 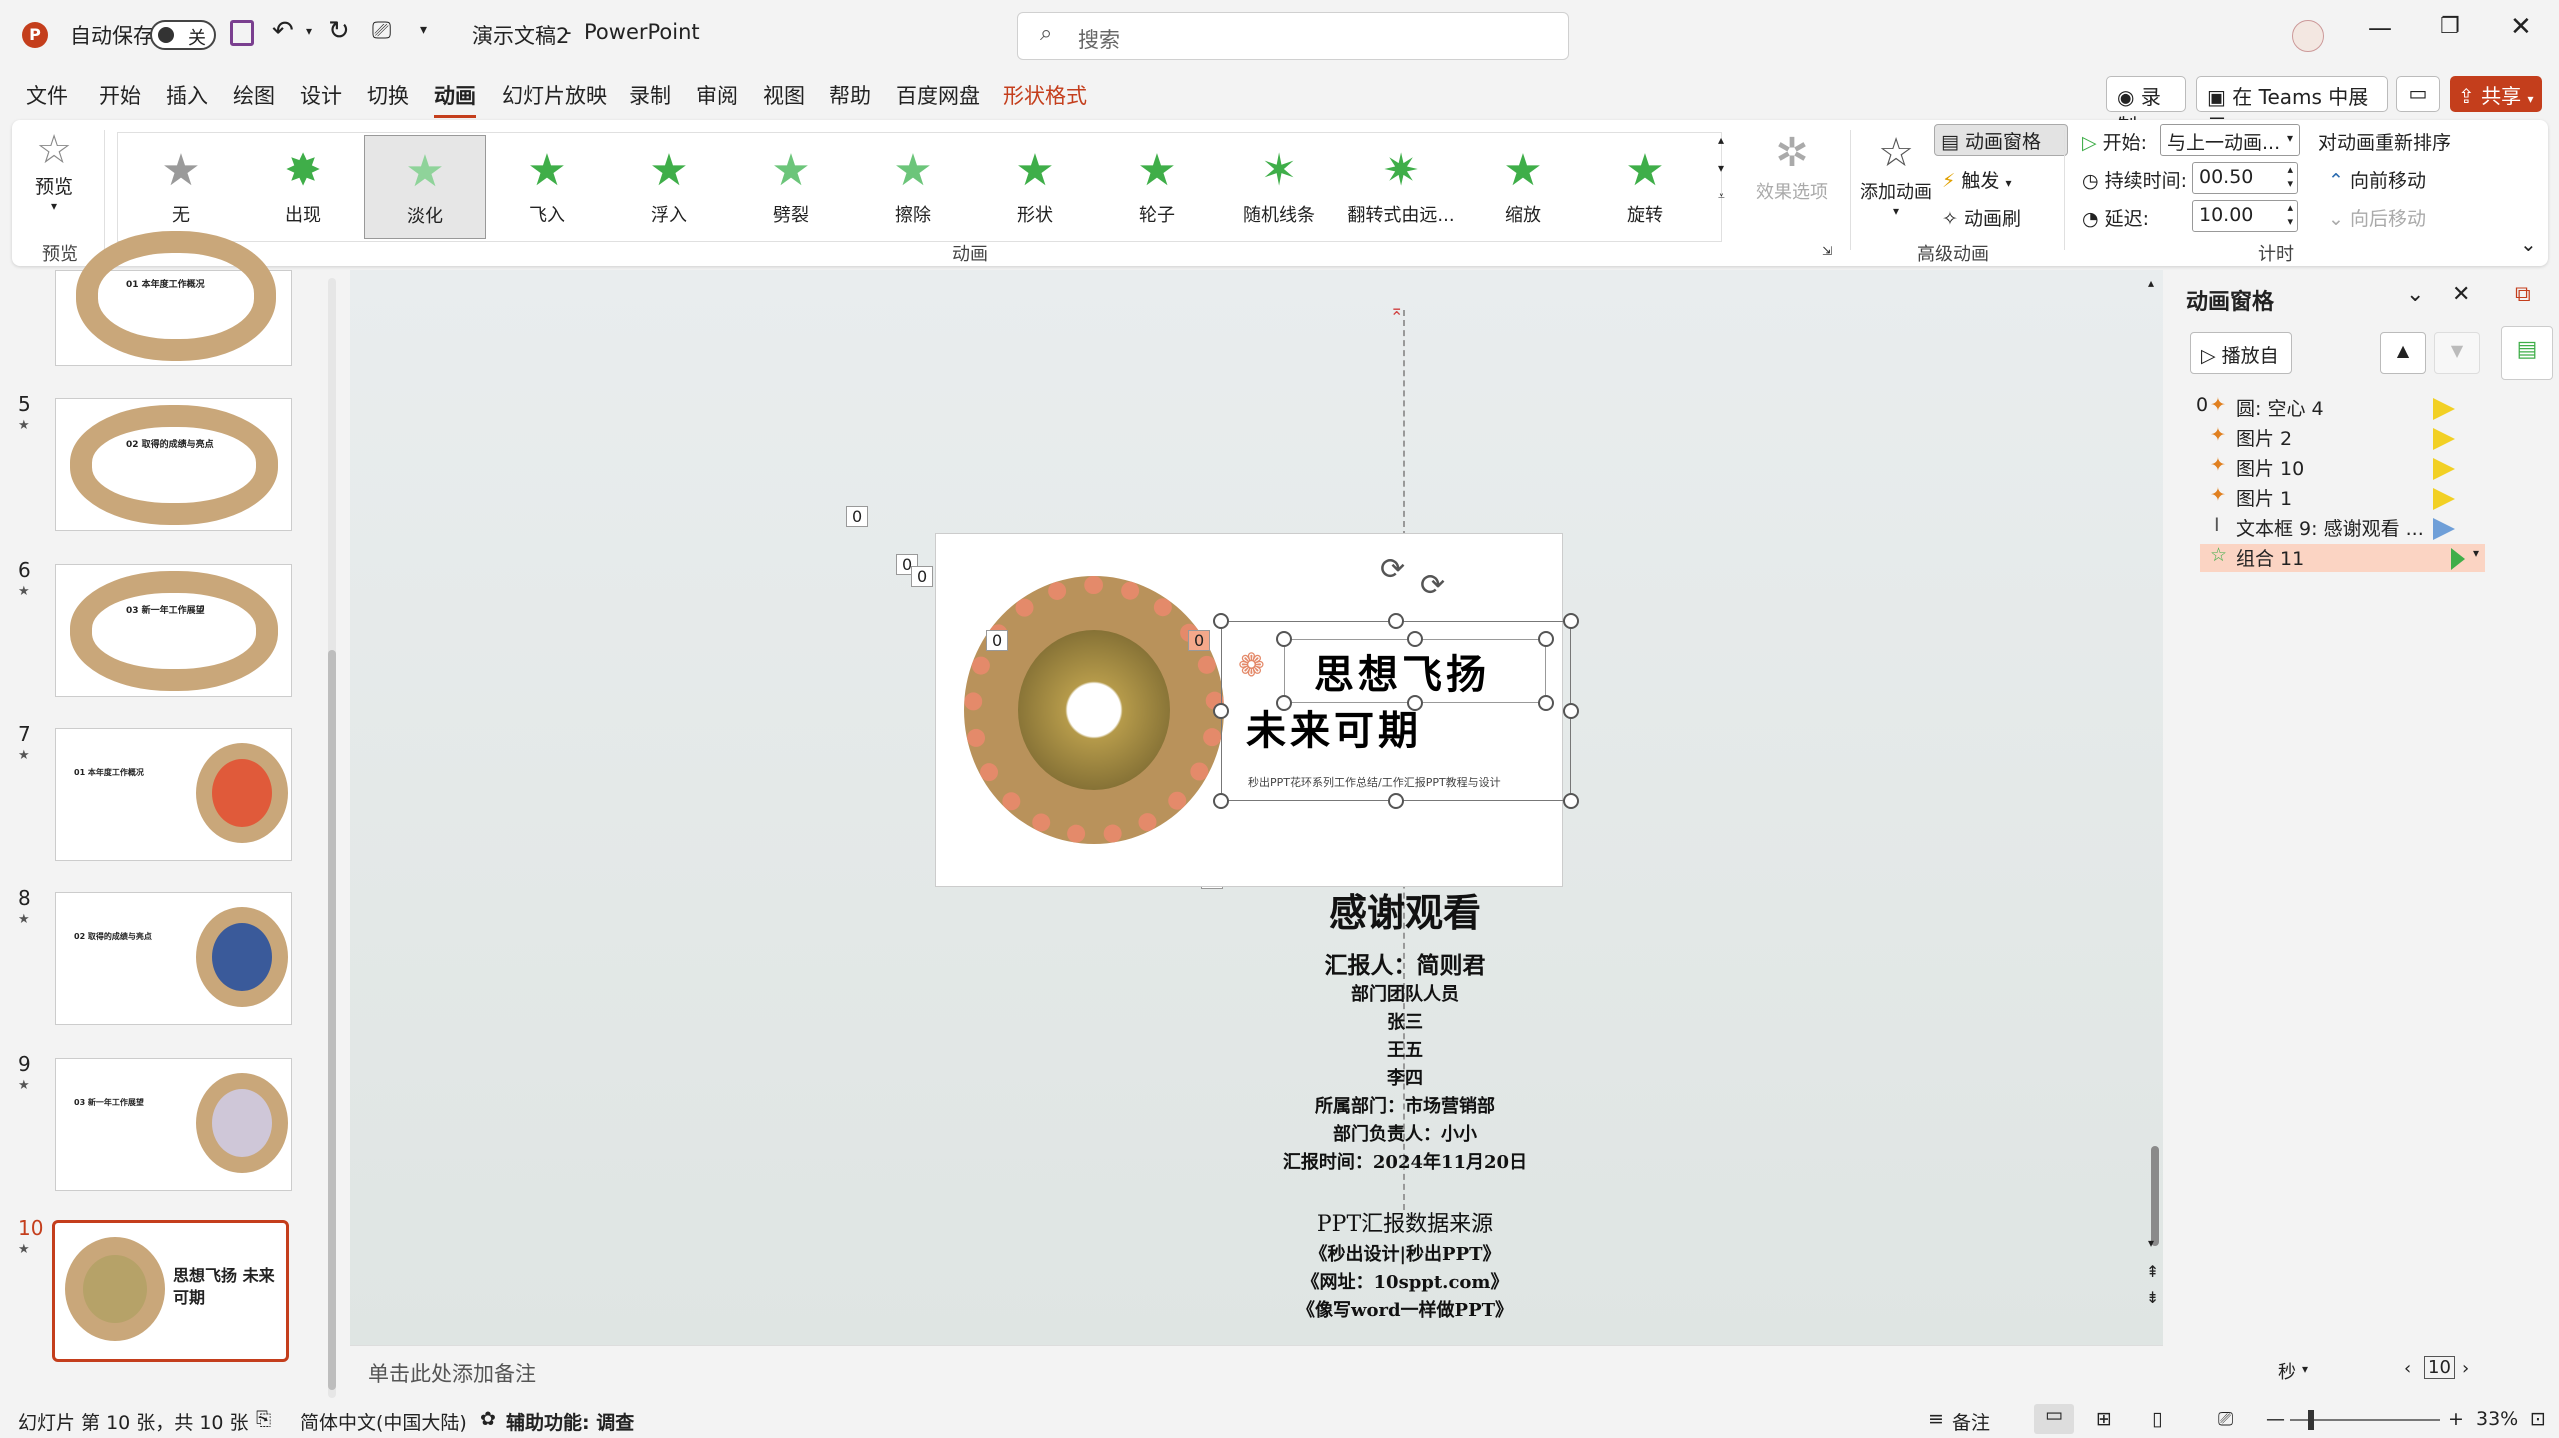 I want to click on slide-subtitle: 秒出PPT花环系列工作总结/工作汇报PPT教程与设计, so click(x=1374, y=782).